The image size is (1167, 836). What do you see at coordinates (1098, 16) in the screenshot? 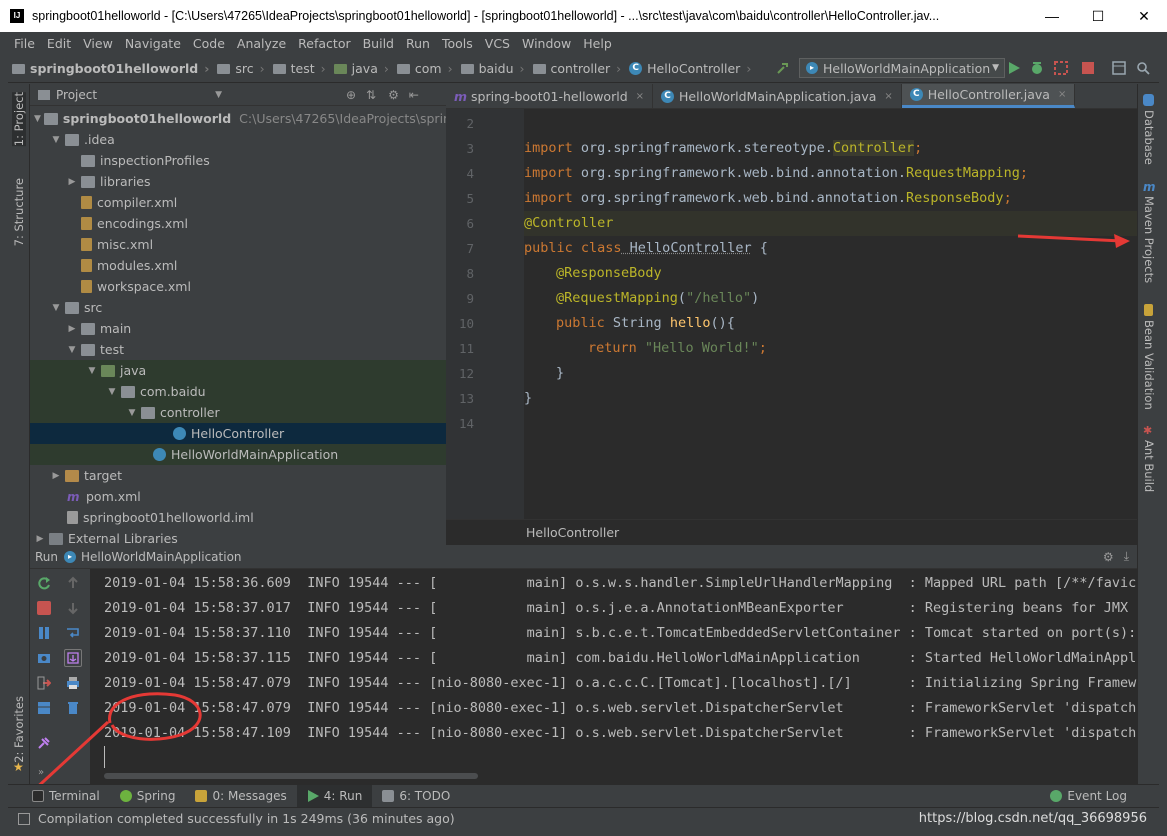
I see `maximize-button: ☐` at bounding box center [1098, 16].